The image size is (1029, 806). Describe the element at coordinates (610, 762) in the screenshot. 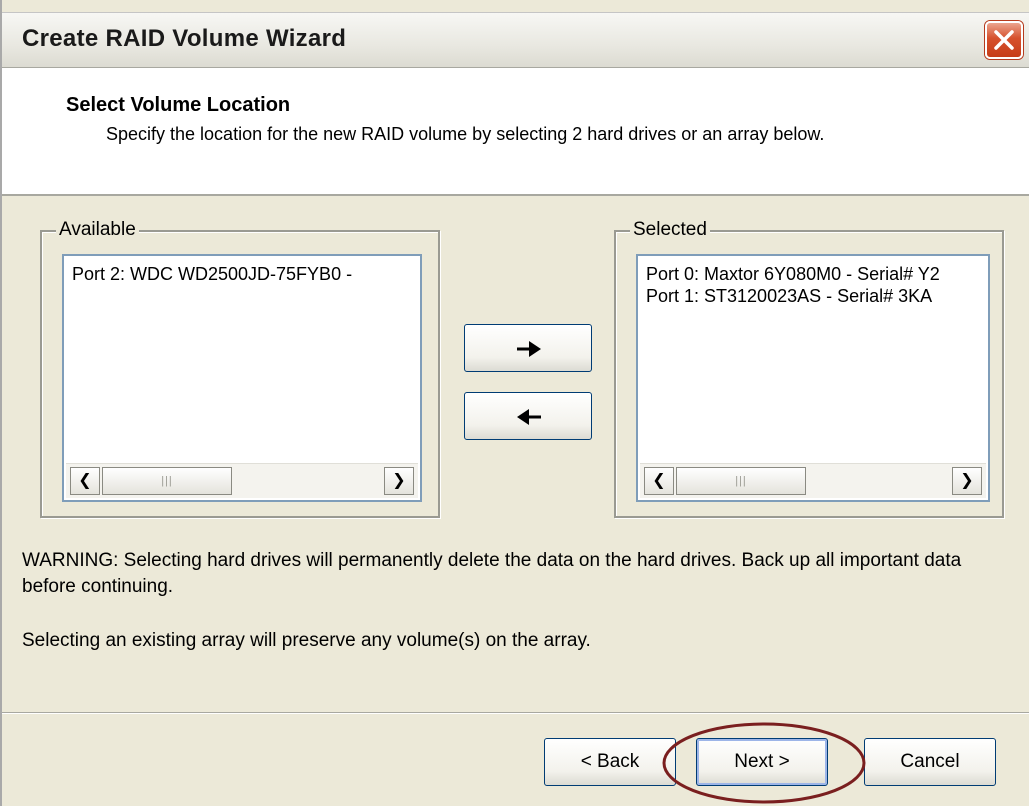

I see `back-button: < Back` at that location.